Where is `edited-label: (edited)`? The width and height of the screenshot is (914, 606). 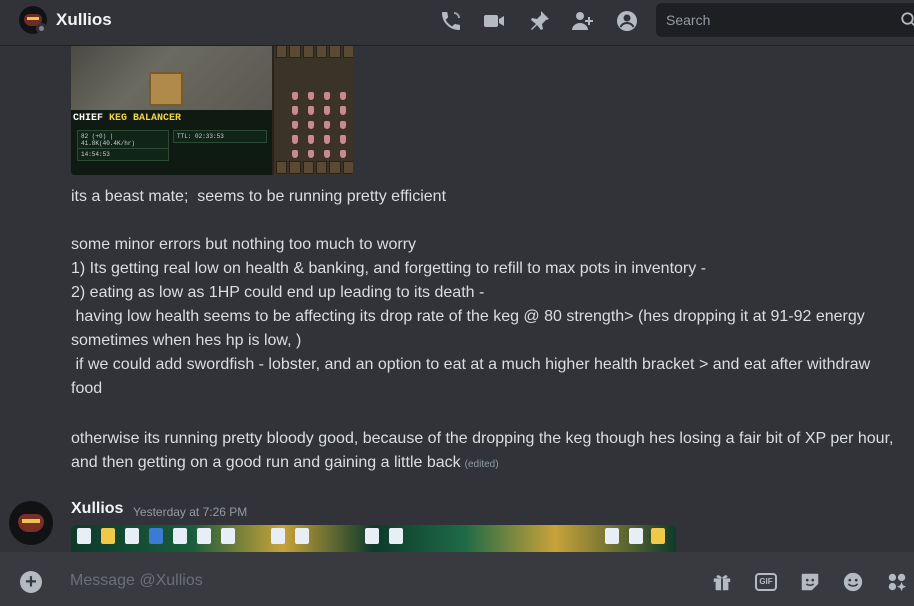 edited-label: (edited) is located at coordinates (481, 464).